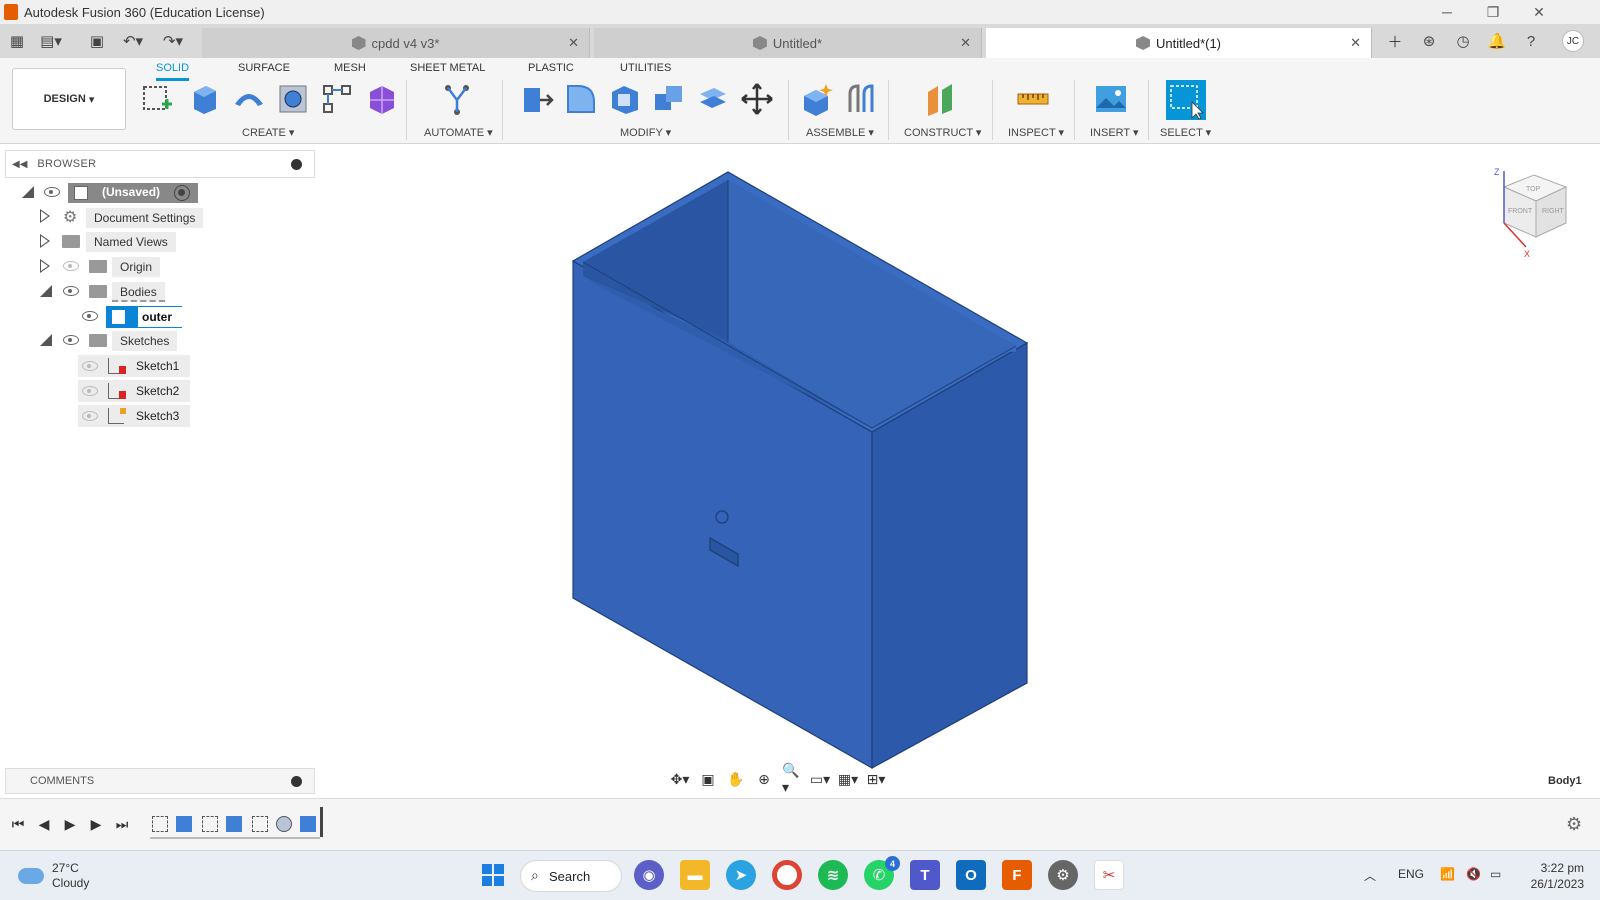 The image size is (1600, 900). Describe the element at coordinates (713, 99) in the screenshot. I see `offset-face-icon` at that location.